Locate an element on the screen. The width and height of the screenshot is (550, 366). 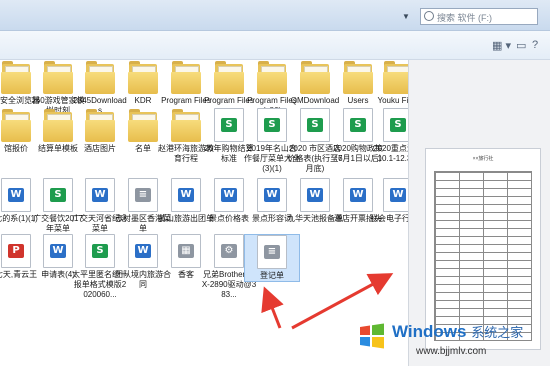
watermark: Windows 系统之家 www.bjjmlv.com is located at coordinates (451, 341).